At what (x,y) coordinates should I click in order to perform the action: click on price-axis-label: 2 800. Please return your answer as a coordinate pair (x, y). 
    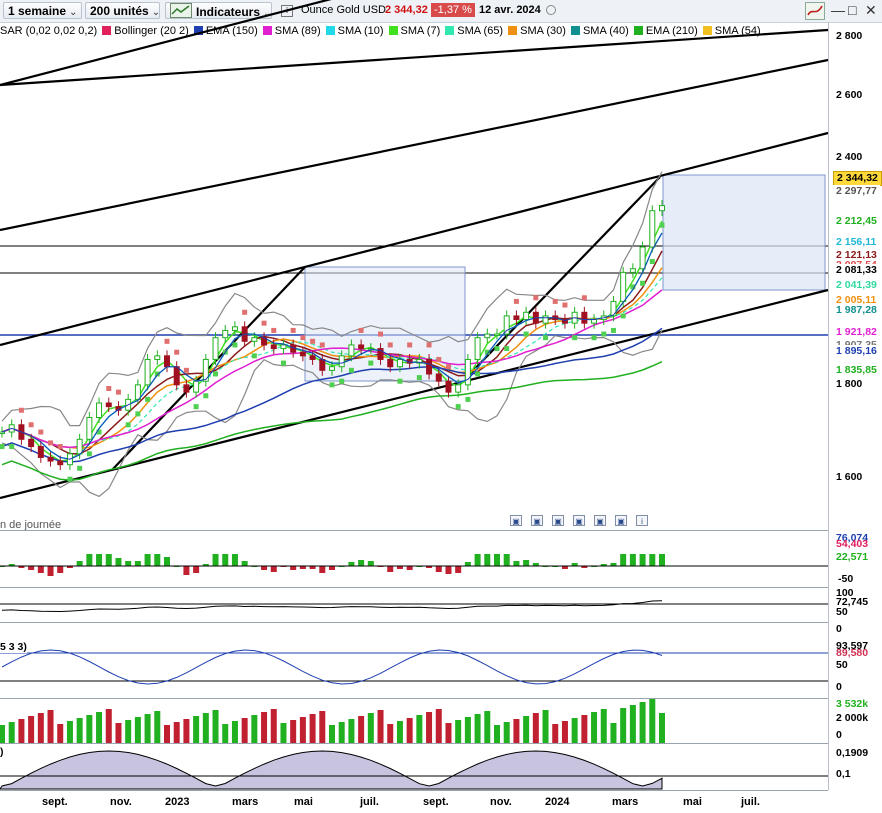
    Looking at the image, I should click on (849, 36).